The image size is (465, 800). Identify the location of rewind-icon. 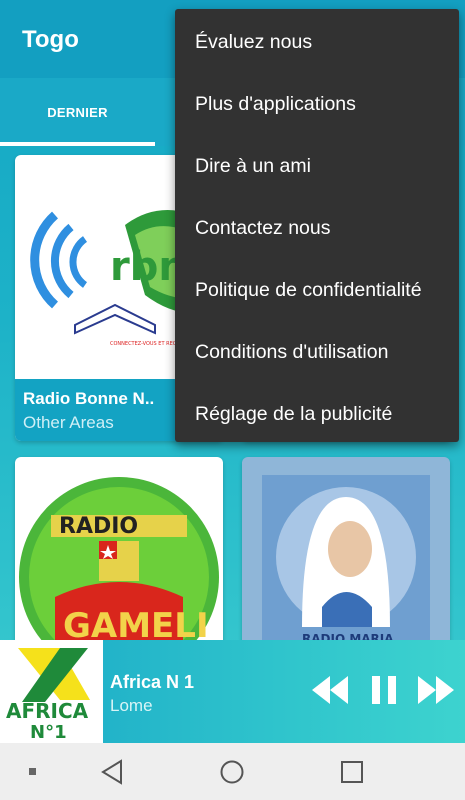
(330, 690).